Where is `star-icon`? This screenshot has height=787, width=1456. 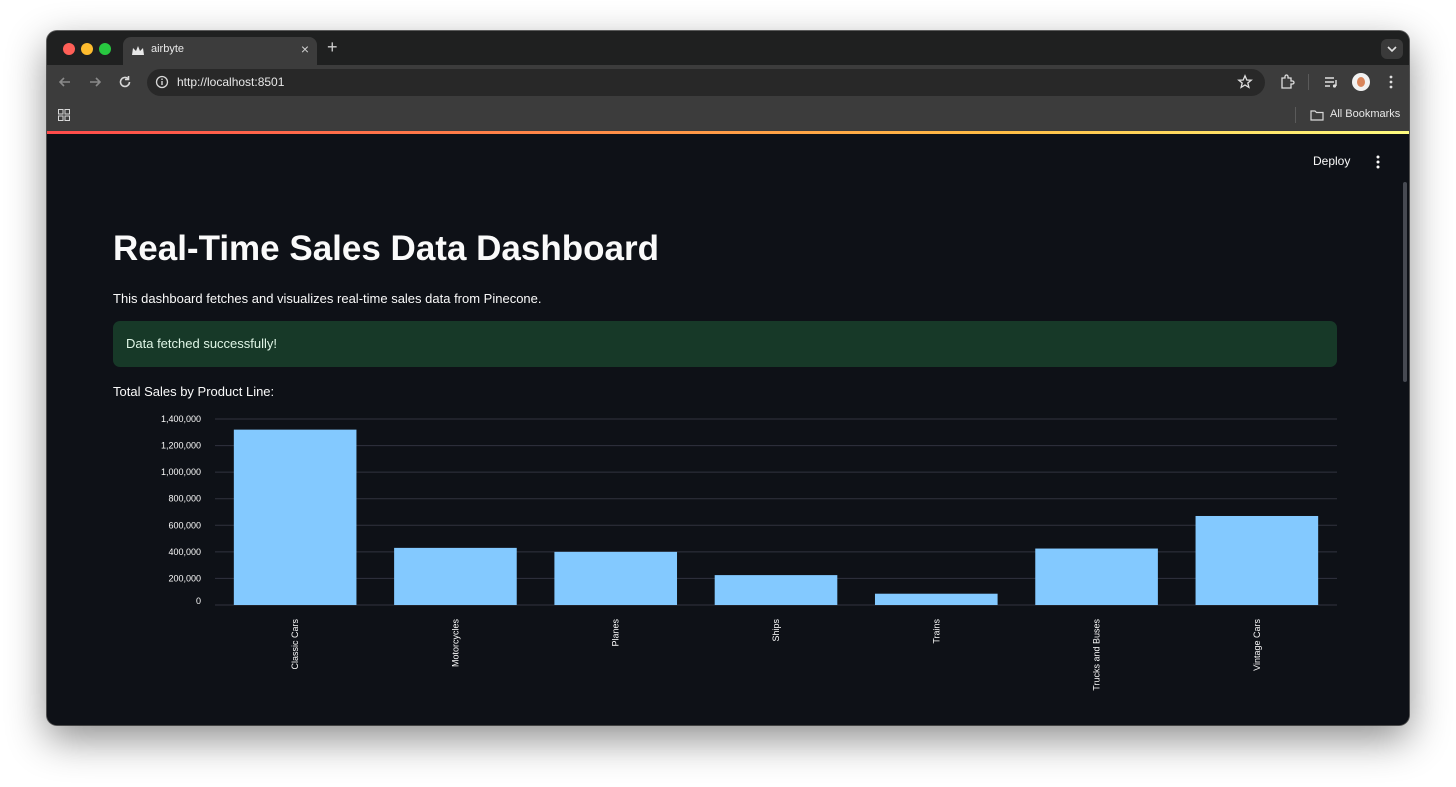 star-icon is located at coordinates (1245, 82).